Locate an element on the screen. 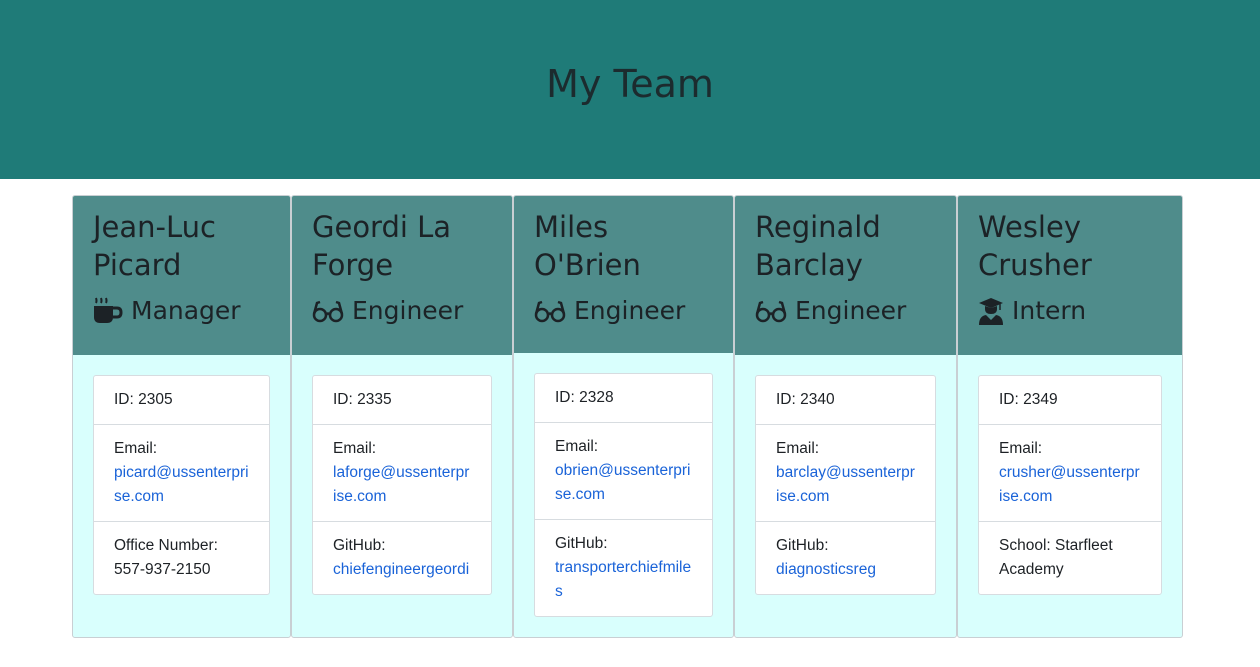 This screenshot has width=1260, height=667. employee-email: Email: barclay@ussenterprise.com is located at coordinates (845, 472).